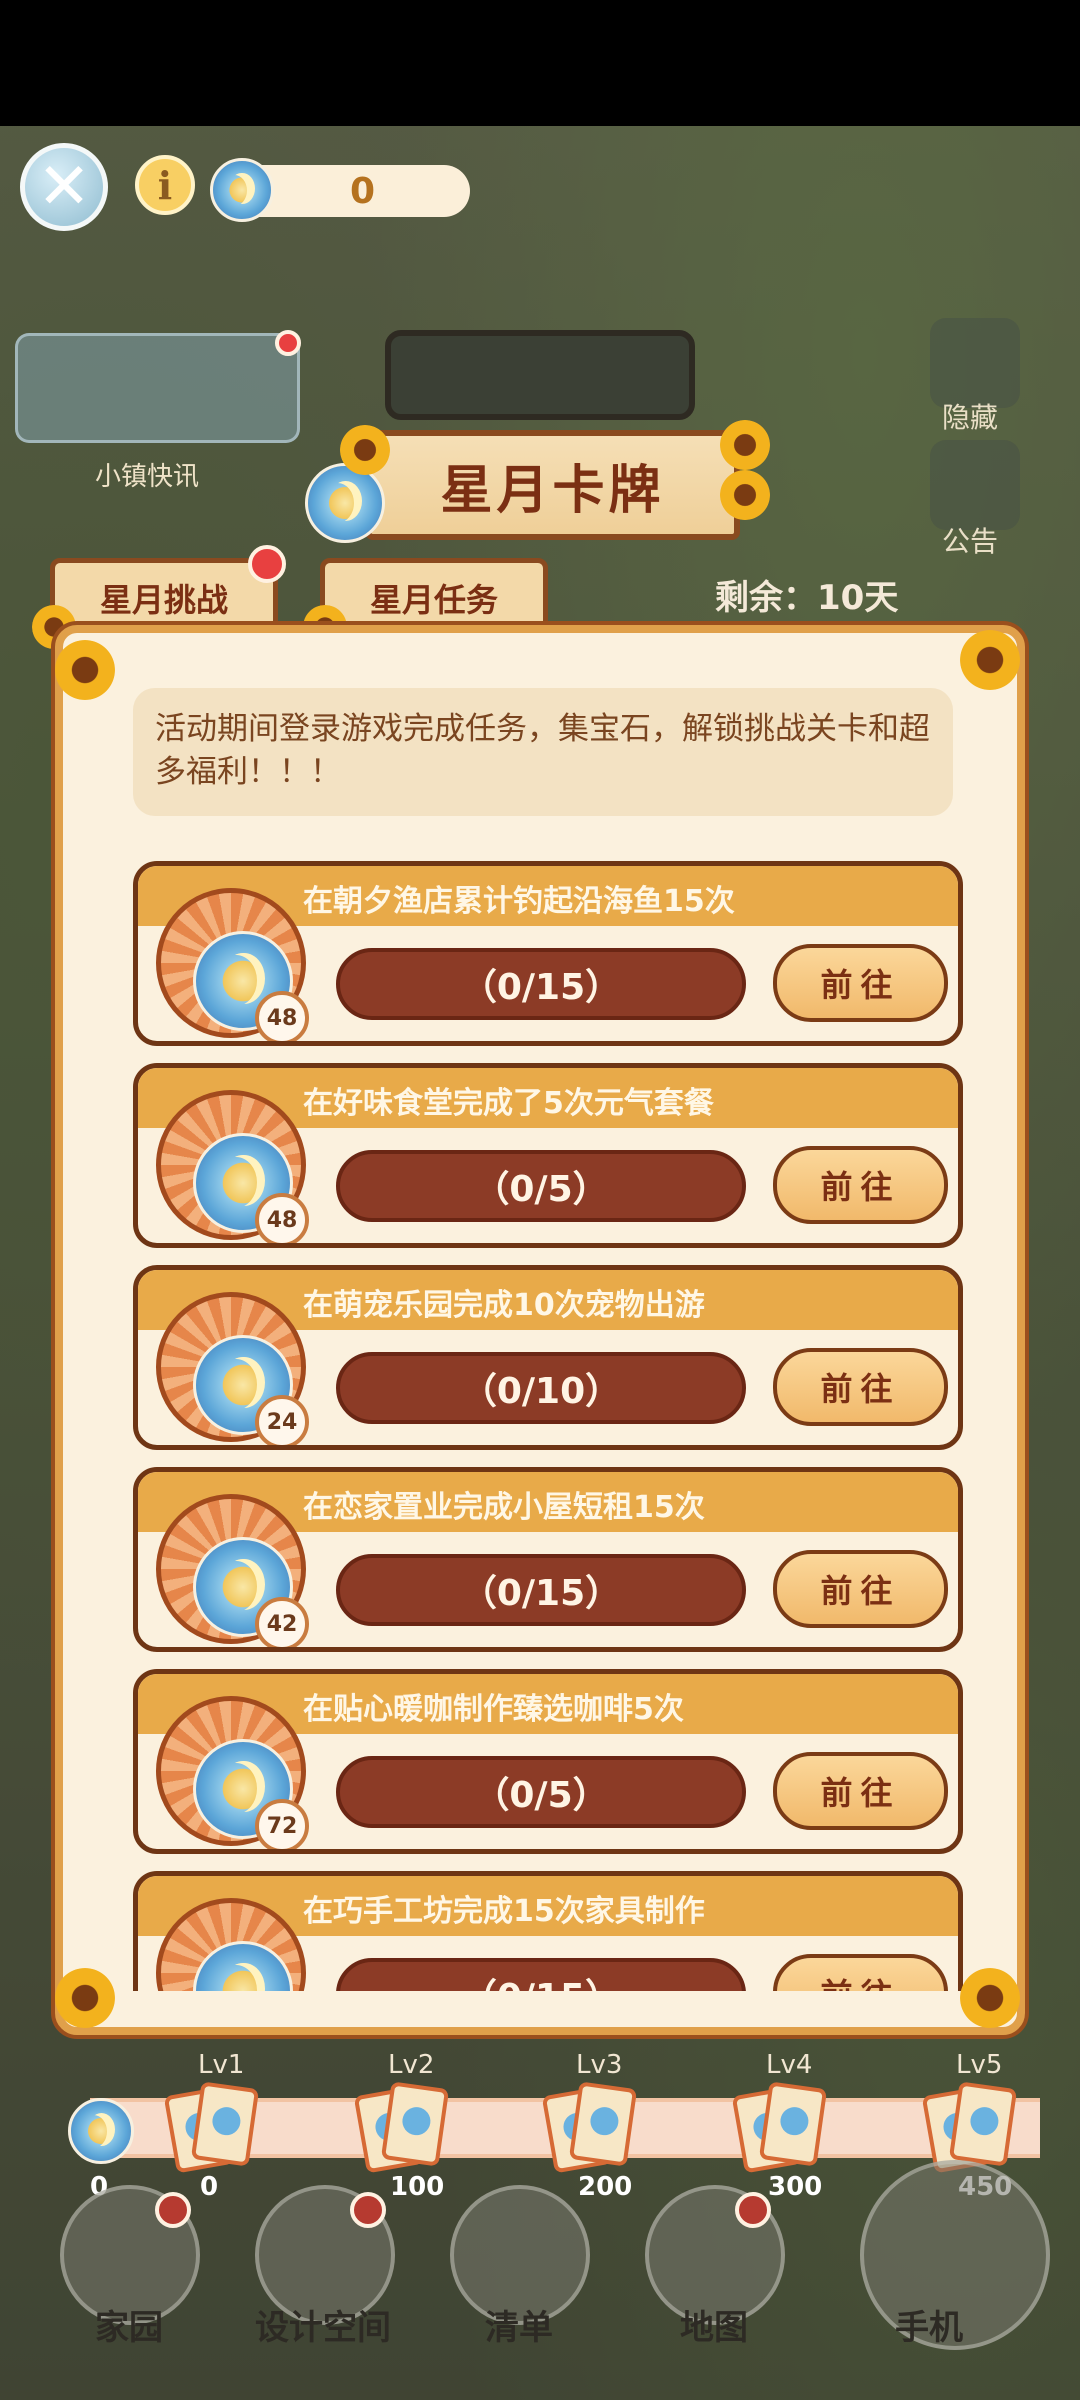 This screenshot has width=1080, height=2400. What do you see at coordinates (282, 1622) in the screenshot?
I see `reward-count: 42` at bounding box center [282, 1622].